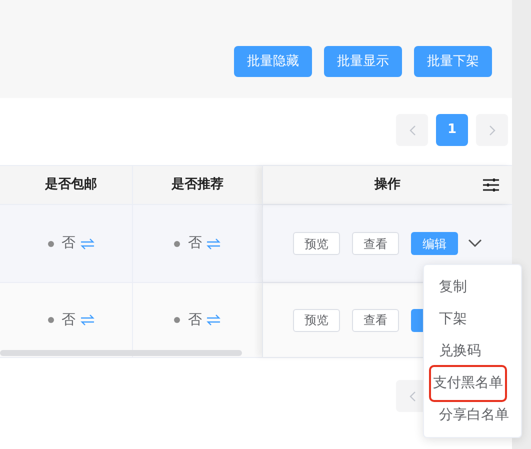  I want to click on settings-icon, so click(491, 185).